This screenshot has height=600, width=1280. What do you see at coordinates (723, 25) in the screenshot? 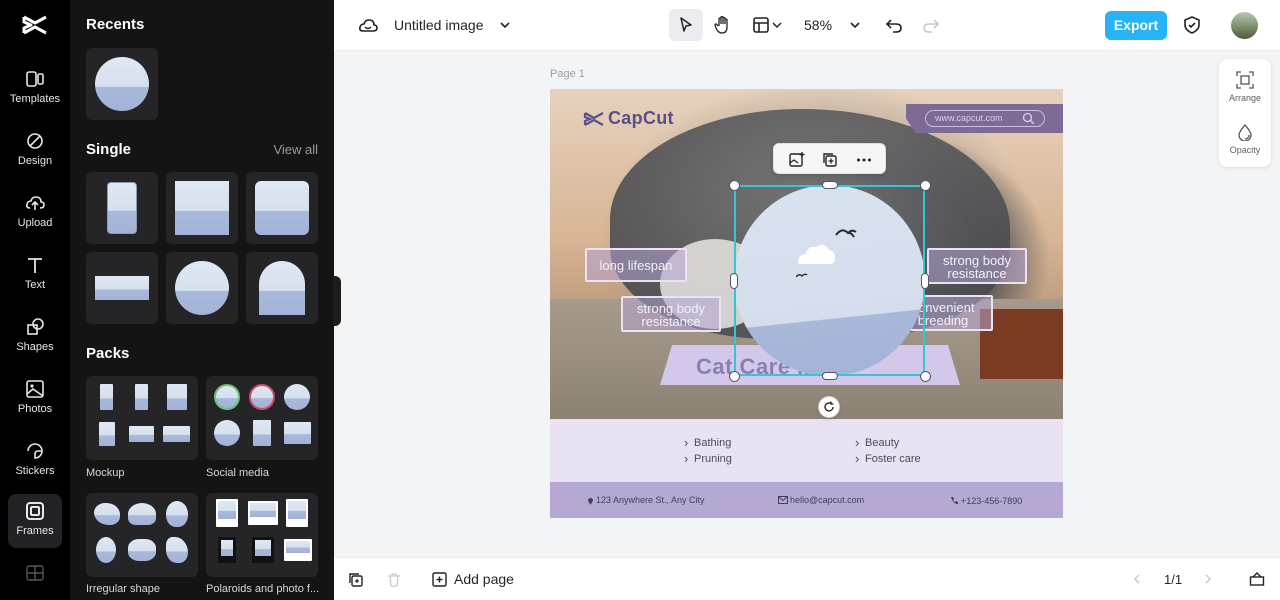
I see `hand-tool-icon` at bounding box center [723, 25].